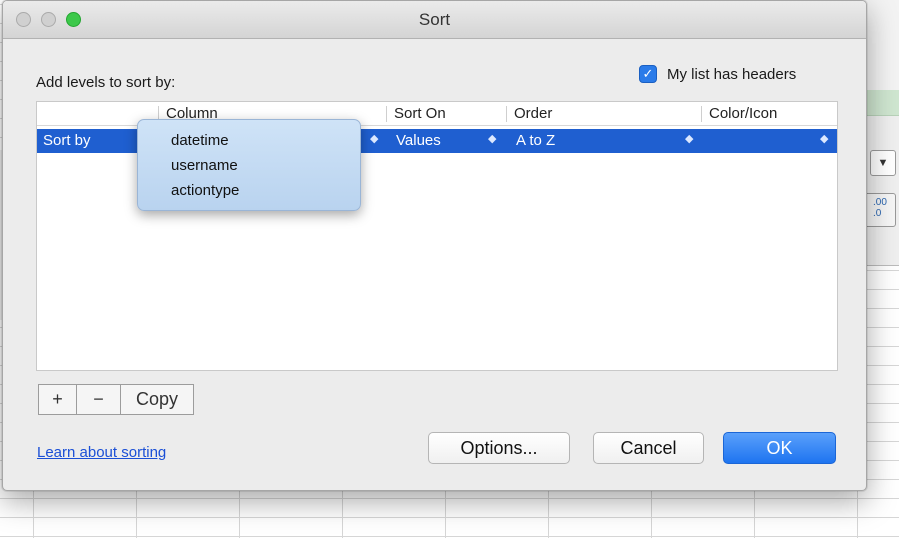 This screenshot has height=538, width=899. I want to click on title-bar: Sort, so click(434, 20).